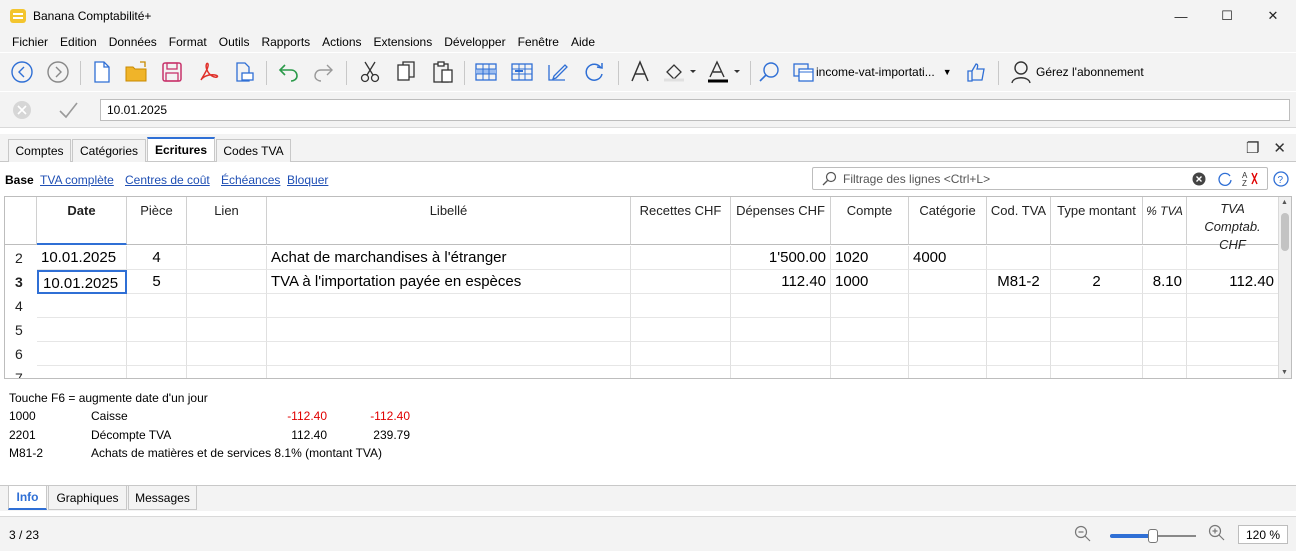 The height and width of the screenshot is (551, 1296). What do you see at coordinates (172, 72) in the screenshot?
I see `save-icon` at bounding box center [172, 72].